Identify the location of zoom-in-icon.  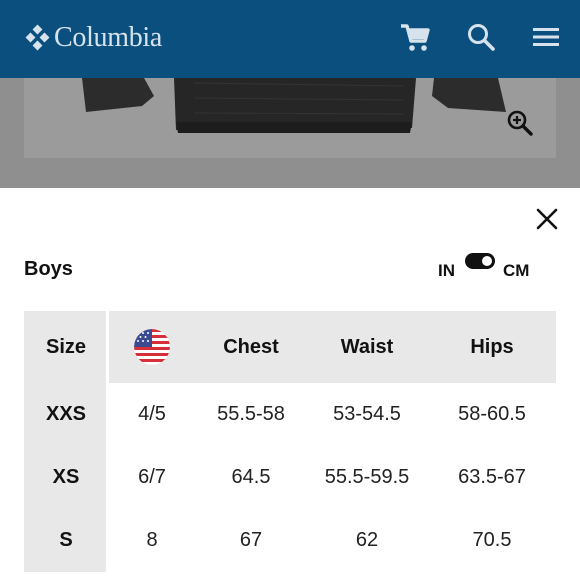
(520, 123).